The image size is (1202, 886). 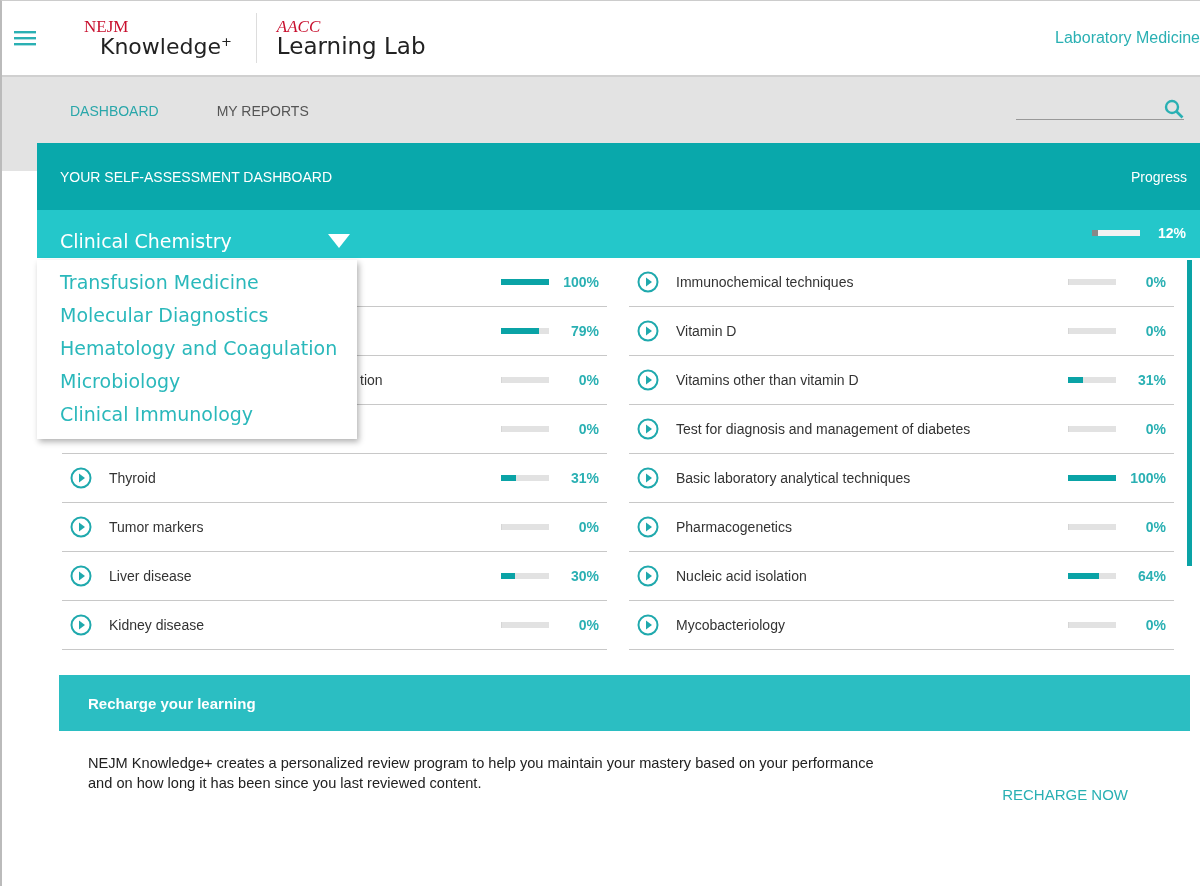 What do you see at coordinates (823, 429) in the screenshot?
I see `topic-name: Test for diagnosis and management of diabetes` at bounding box center [823, 429].